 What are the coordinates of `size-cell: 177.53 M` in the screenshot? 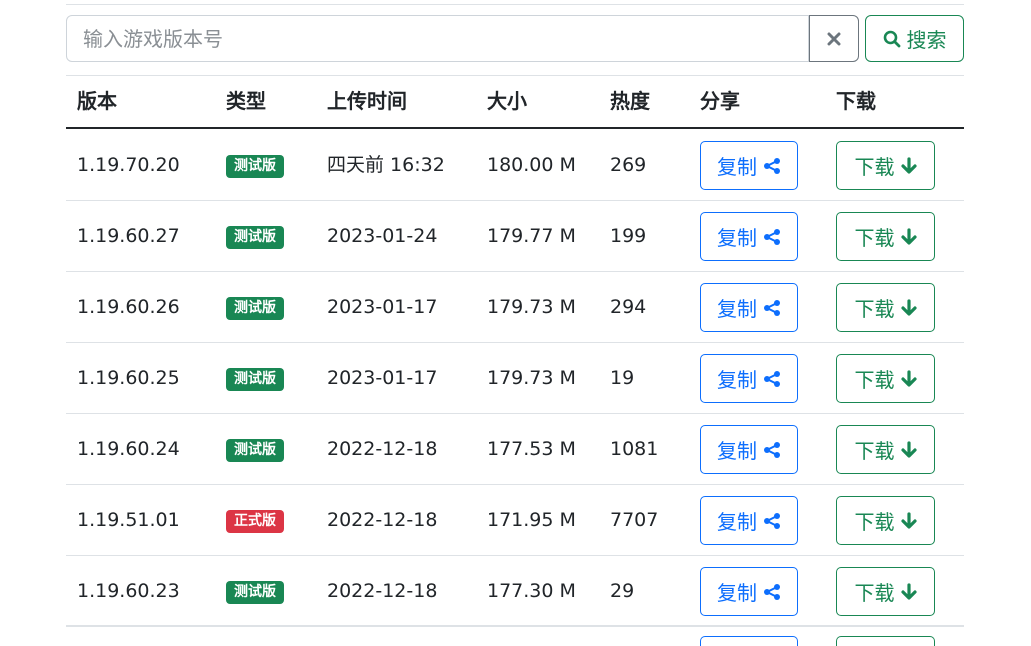 It's located at (531, 449).